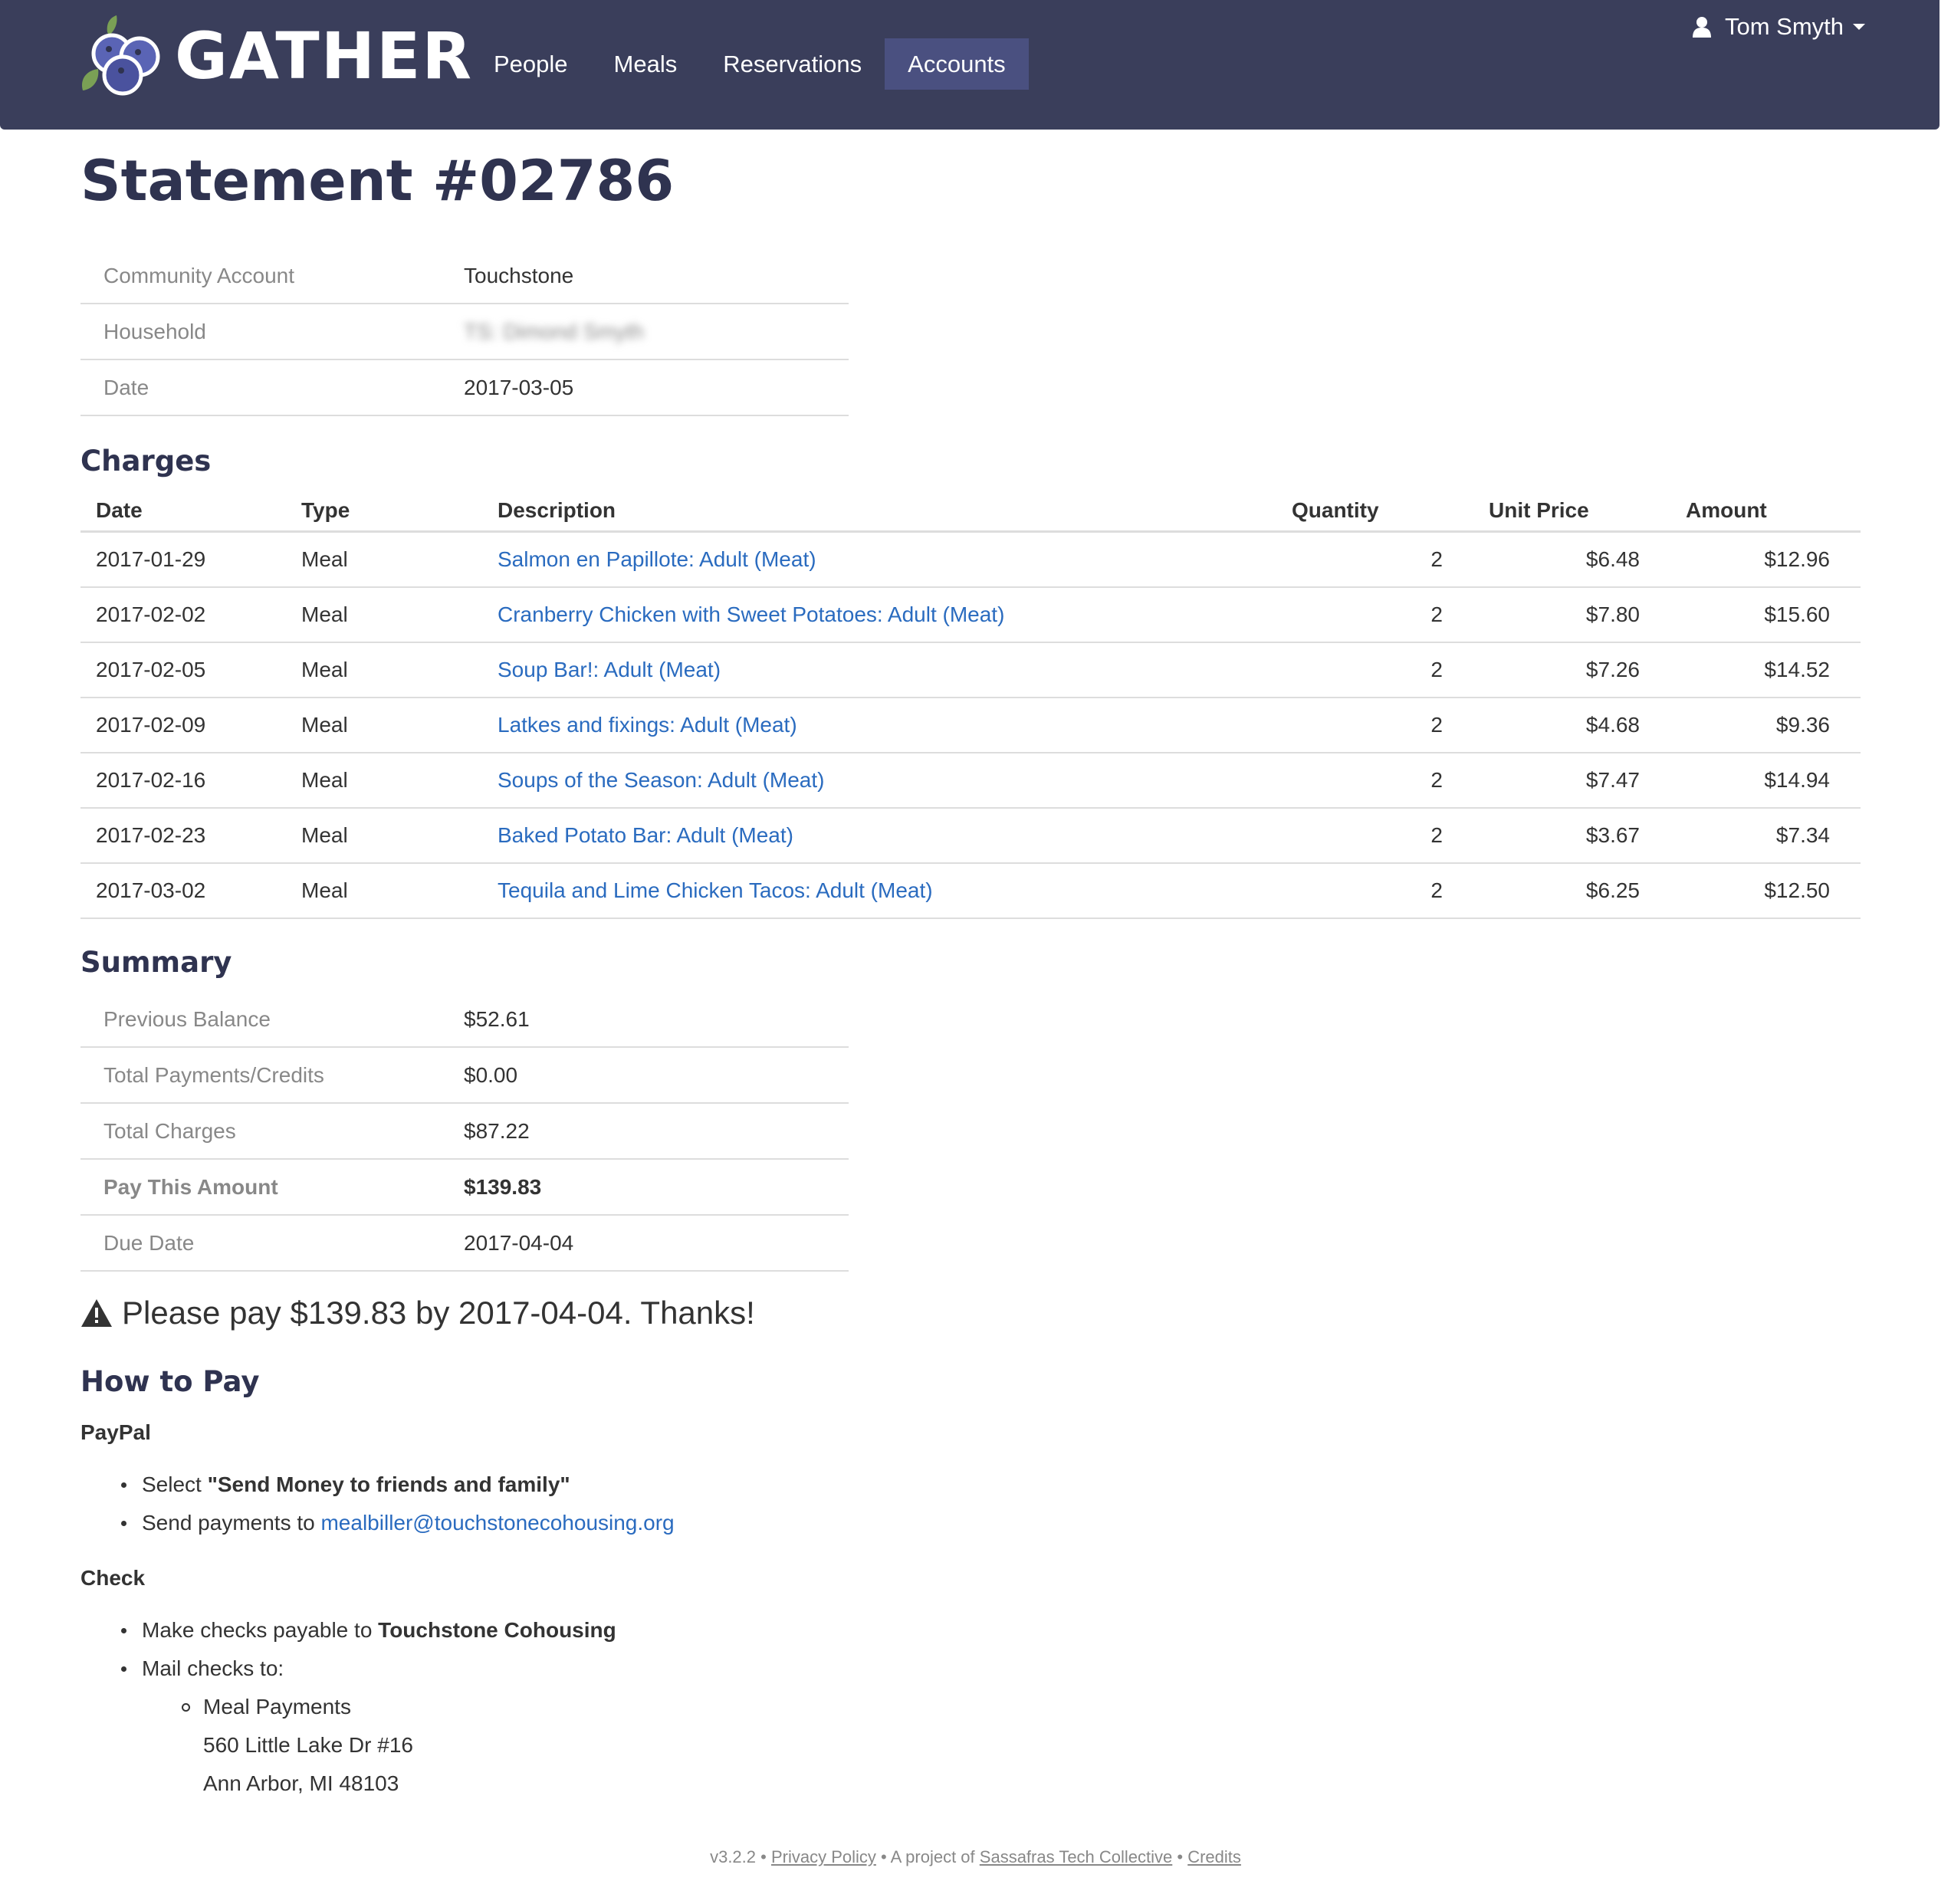 Image resolution: width=1951 pixels, height=1904 pixels. What do you see at coordinates (384, 512) in the screenshot?
I see `col-type: Type` at bounding box center [384, 512].